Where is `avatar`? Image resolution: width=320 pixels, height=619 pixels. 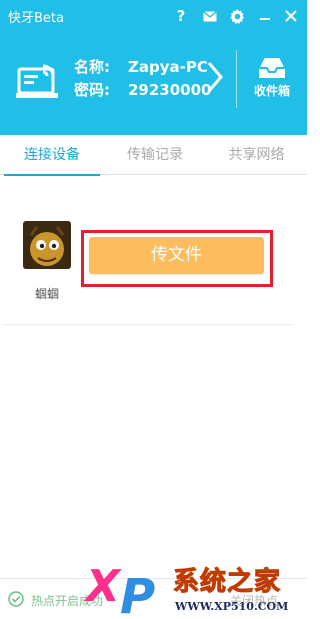
avatar is located at coordinates (47, 245).